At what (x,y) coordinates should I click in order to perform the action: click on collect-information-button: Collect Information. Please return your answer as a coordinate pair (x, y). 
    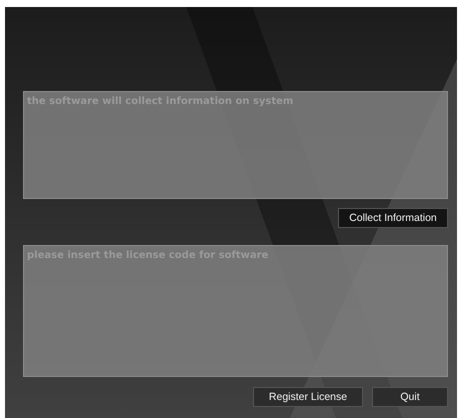
    Looking at the image, I should click on (393, 218).